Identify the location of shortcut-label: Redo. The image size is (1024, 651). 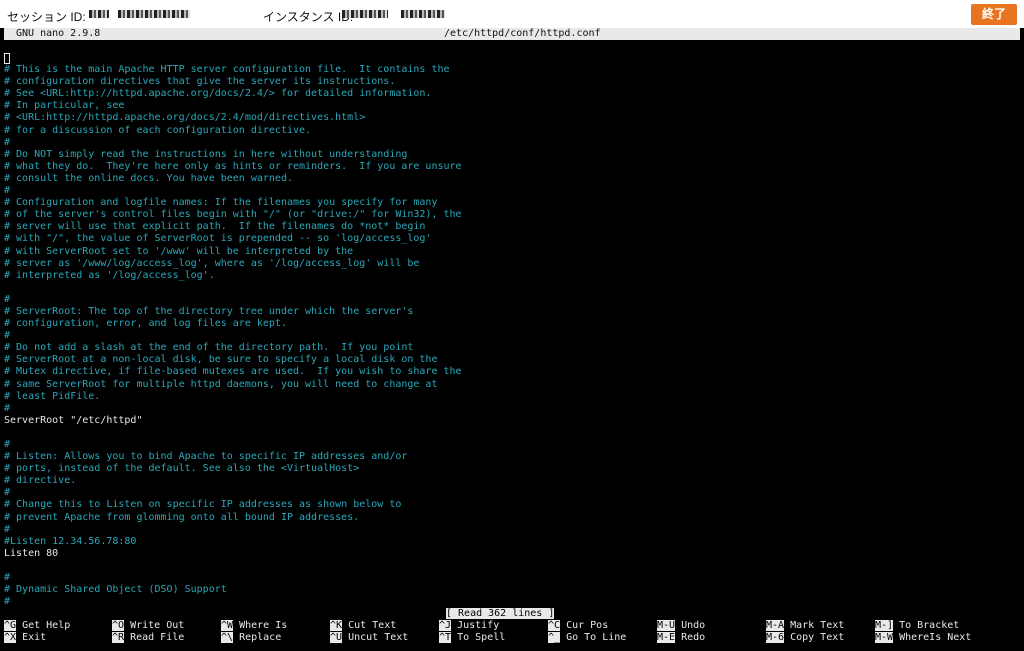
(690, 637).